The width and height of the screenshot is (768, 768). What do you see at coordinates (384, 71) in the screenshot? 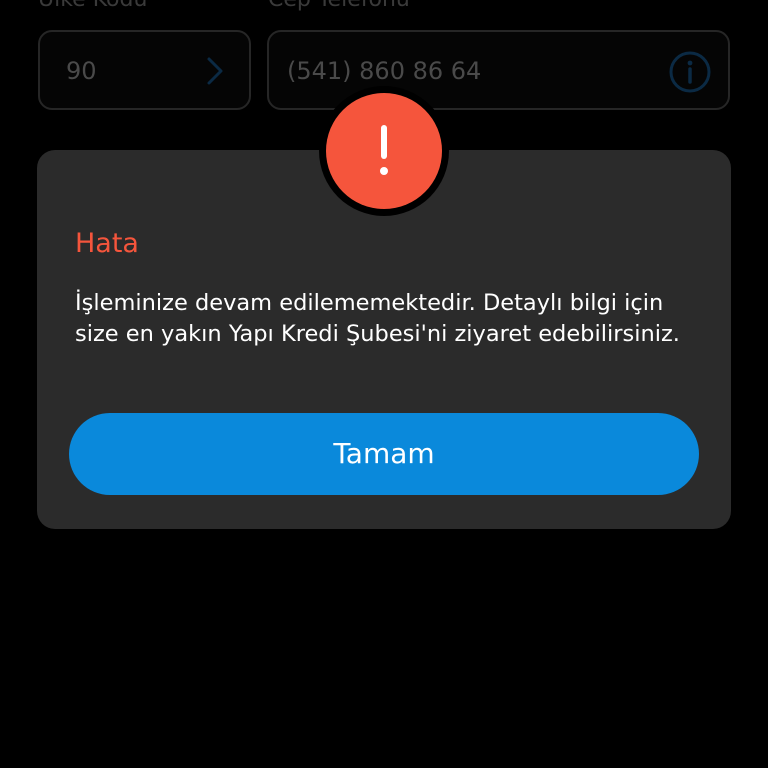
I see `phone-value: (541) 860 86 64` at bounding box center [384, 71].